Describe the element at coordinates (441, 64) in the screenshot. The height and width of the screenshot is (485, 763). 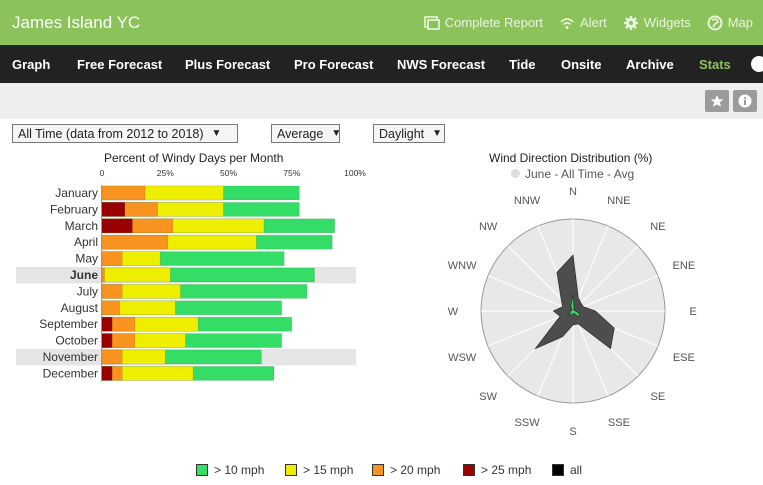
I see `nav-nws-forecast: NWS Forecast` at that location.